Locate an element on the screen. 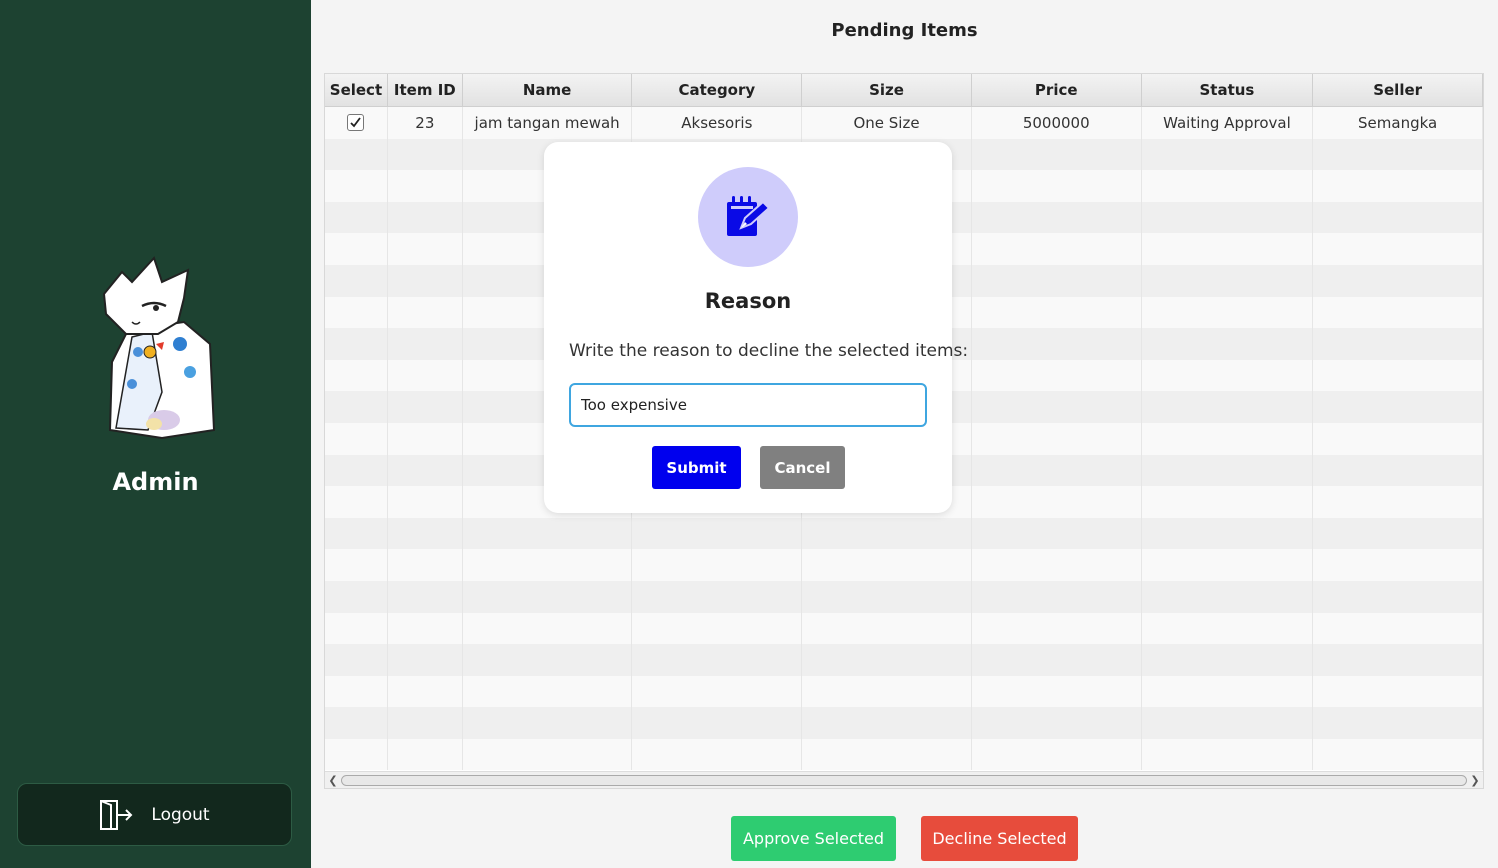 The height and width of the screenshot is (868, 1498). admin-name: Admin is located at coordinates (155, 482).